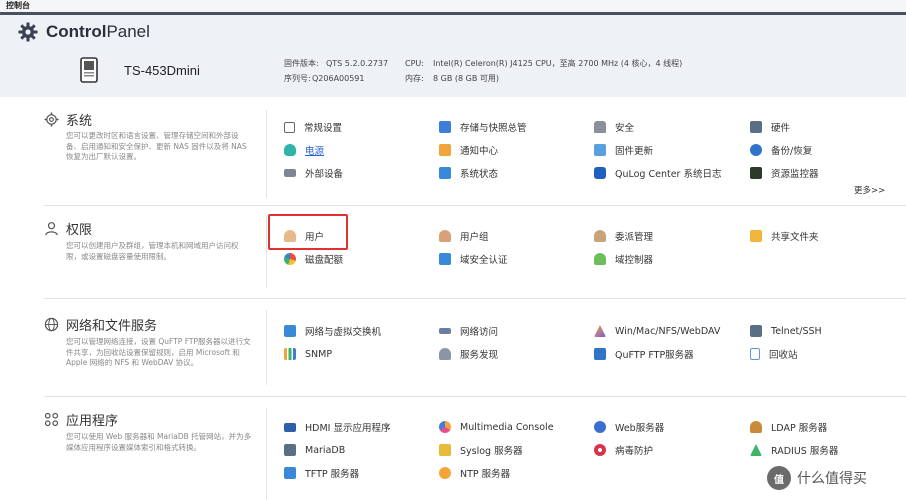 The height and width of the screenshot is (500, 906). Describe the element at coordinates (290, 173) in the screenshot. I see `external-device-icon` at that location.